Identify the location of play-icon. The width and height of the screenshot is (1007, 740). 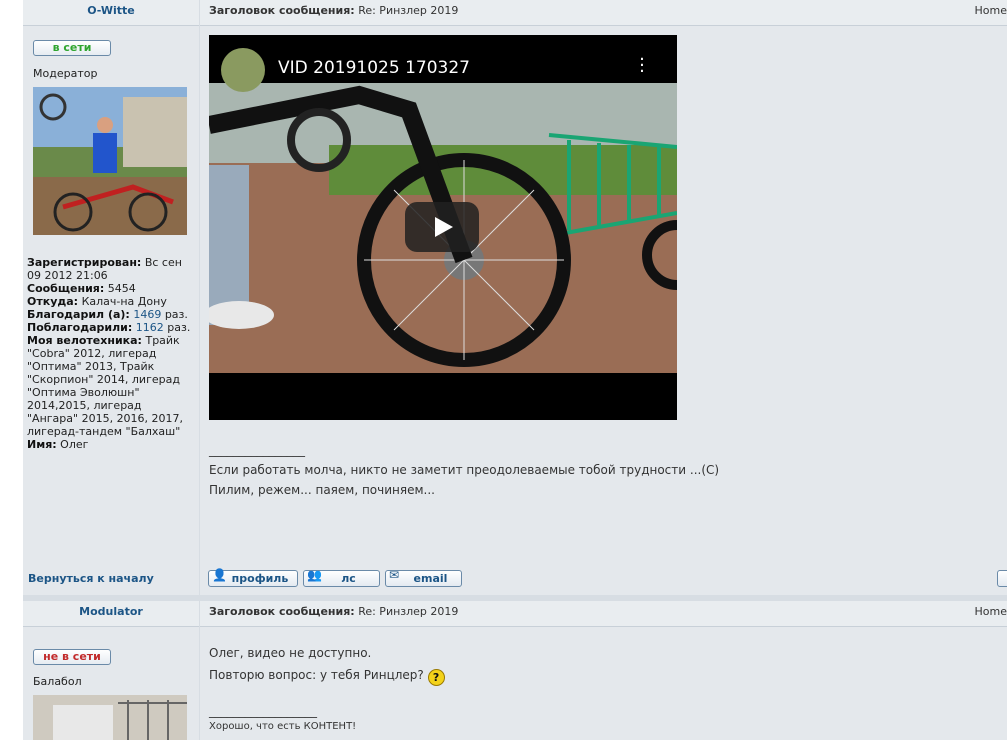
(442, 227).